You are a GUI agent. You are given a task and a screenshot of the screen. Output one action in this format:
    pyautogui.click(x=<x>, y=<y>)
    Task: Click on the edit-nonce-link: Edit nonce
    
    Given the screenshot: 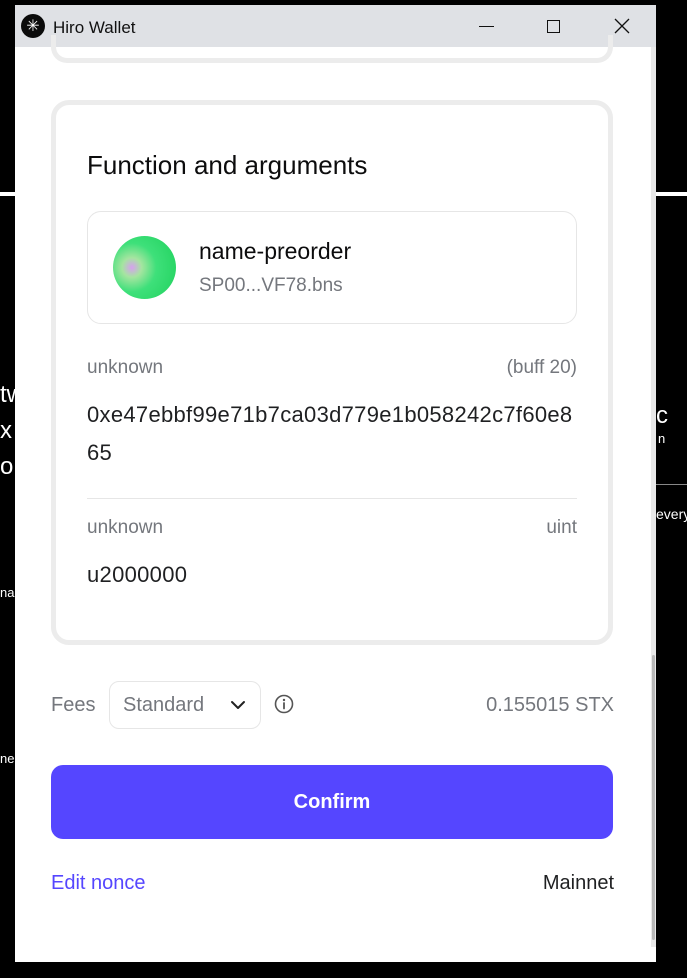 What is the action you would take?
    pyautogui.click(x=98, y=883)
    